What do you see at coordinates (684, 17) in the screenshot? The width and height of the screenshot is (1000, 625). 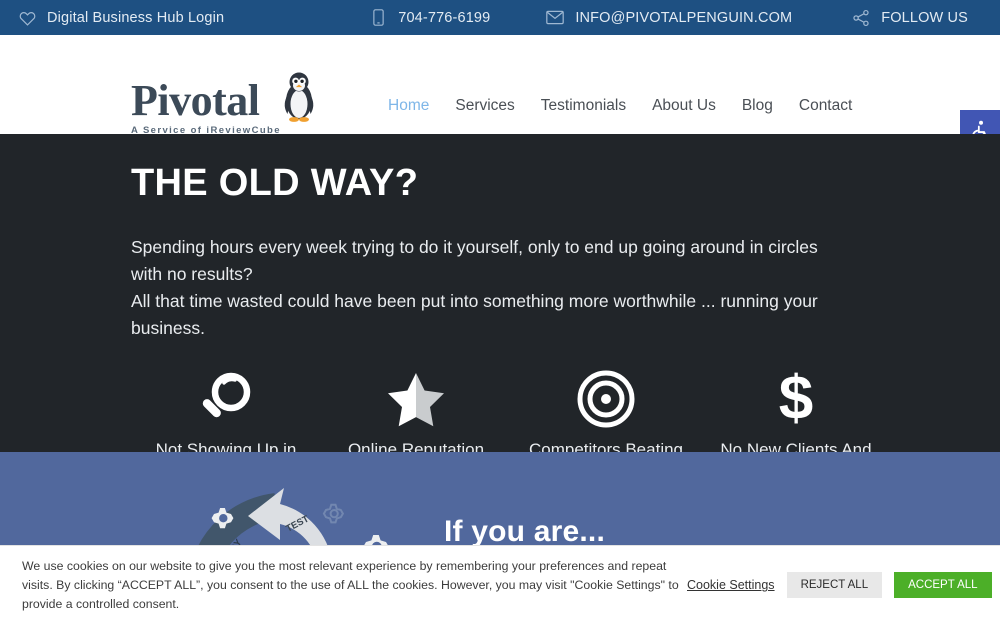 I see `email-label: INFO@PIVOTALPENGUIN.COM` at bounding box center [684, 17].